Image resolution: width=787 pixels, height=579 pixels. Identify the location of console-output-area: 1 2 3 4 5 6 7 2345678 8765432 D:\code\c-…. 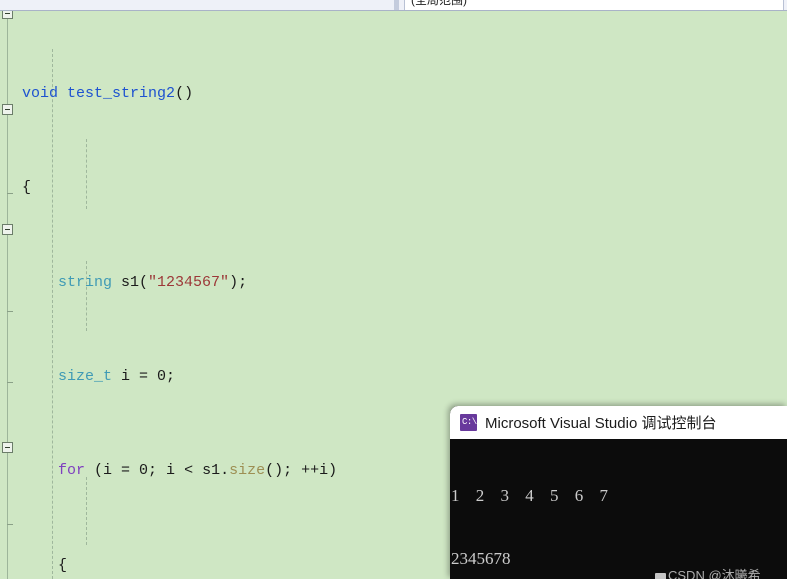
(618, 509).